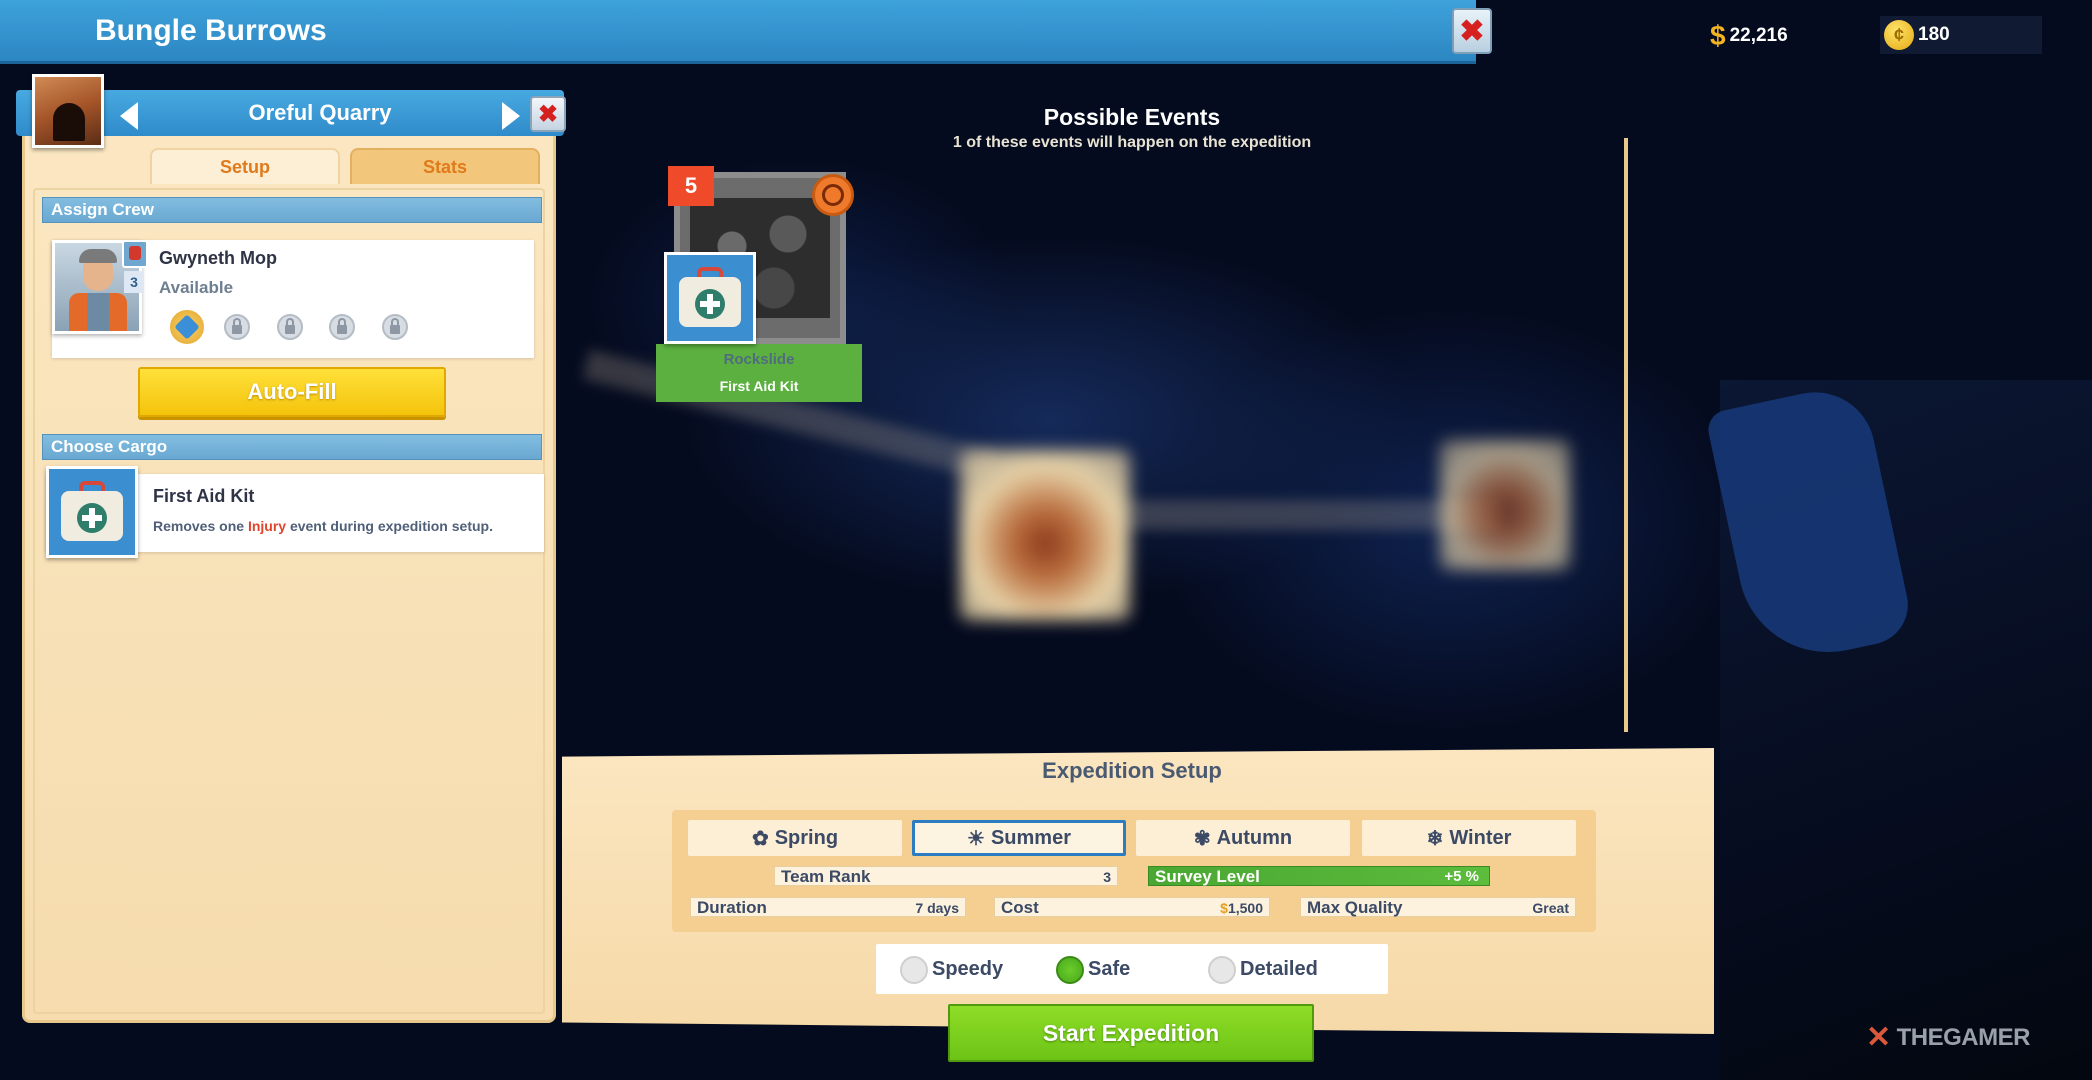 This screenshot has height=1080, width=2092. I want to click on assign-crew-header: Assign Crew, so click(292, 210).